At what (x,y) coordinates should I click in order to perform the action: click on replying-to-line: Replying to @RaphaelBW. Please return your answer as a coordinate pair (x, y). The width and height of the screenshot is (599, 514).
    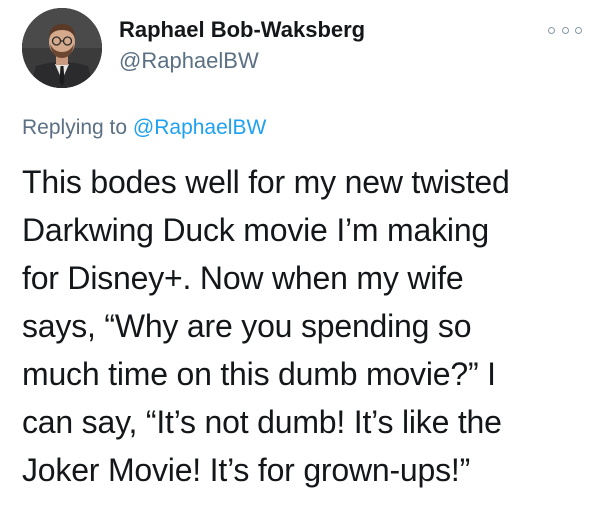
    Looking at the image, I should click on (144, 128).